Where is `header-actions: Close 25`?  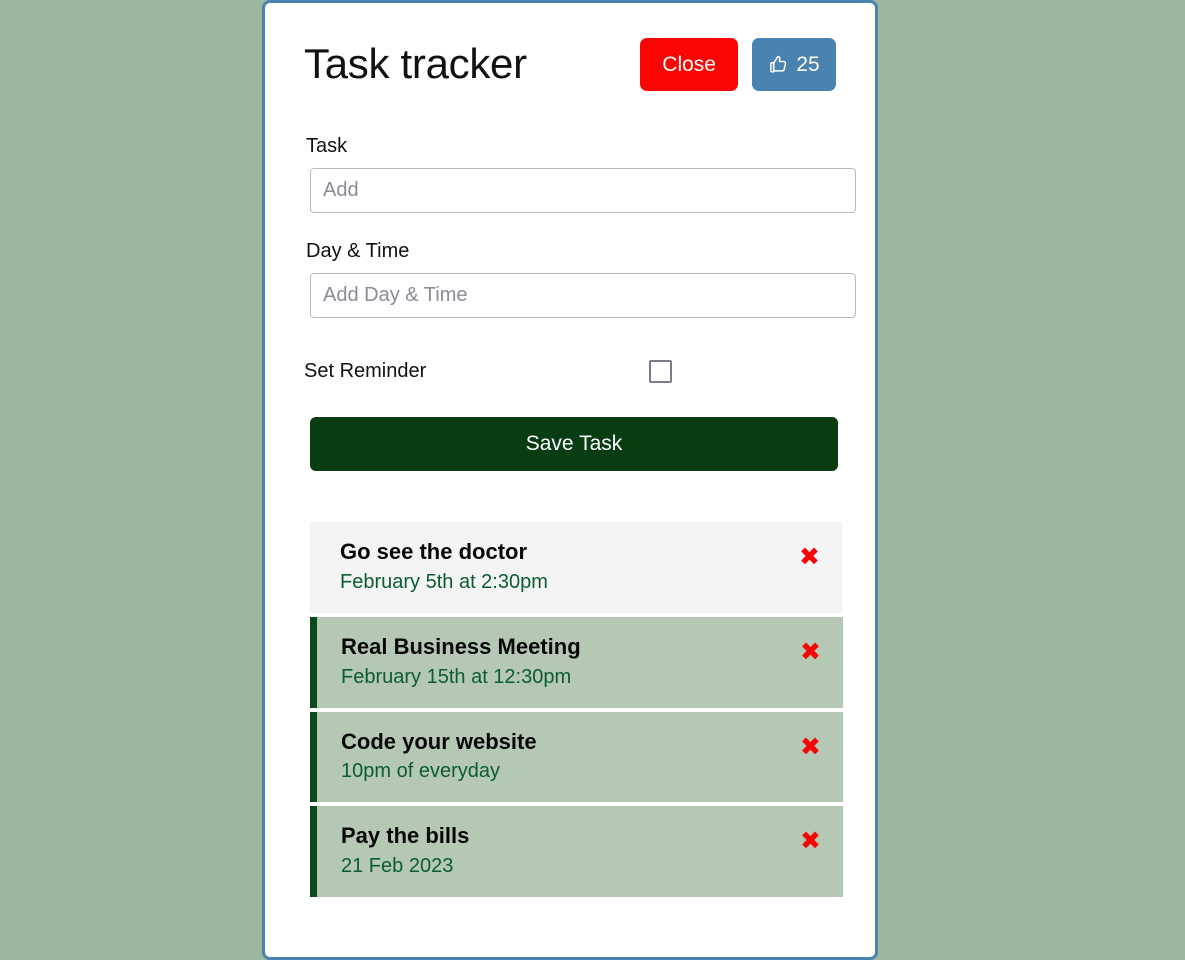 header-actions: Close 25 is located at coordinates (738, 64).